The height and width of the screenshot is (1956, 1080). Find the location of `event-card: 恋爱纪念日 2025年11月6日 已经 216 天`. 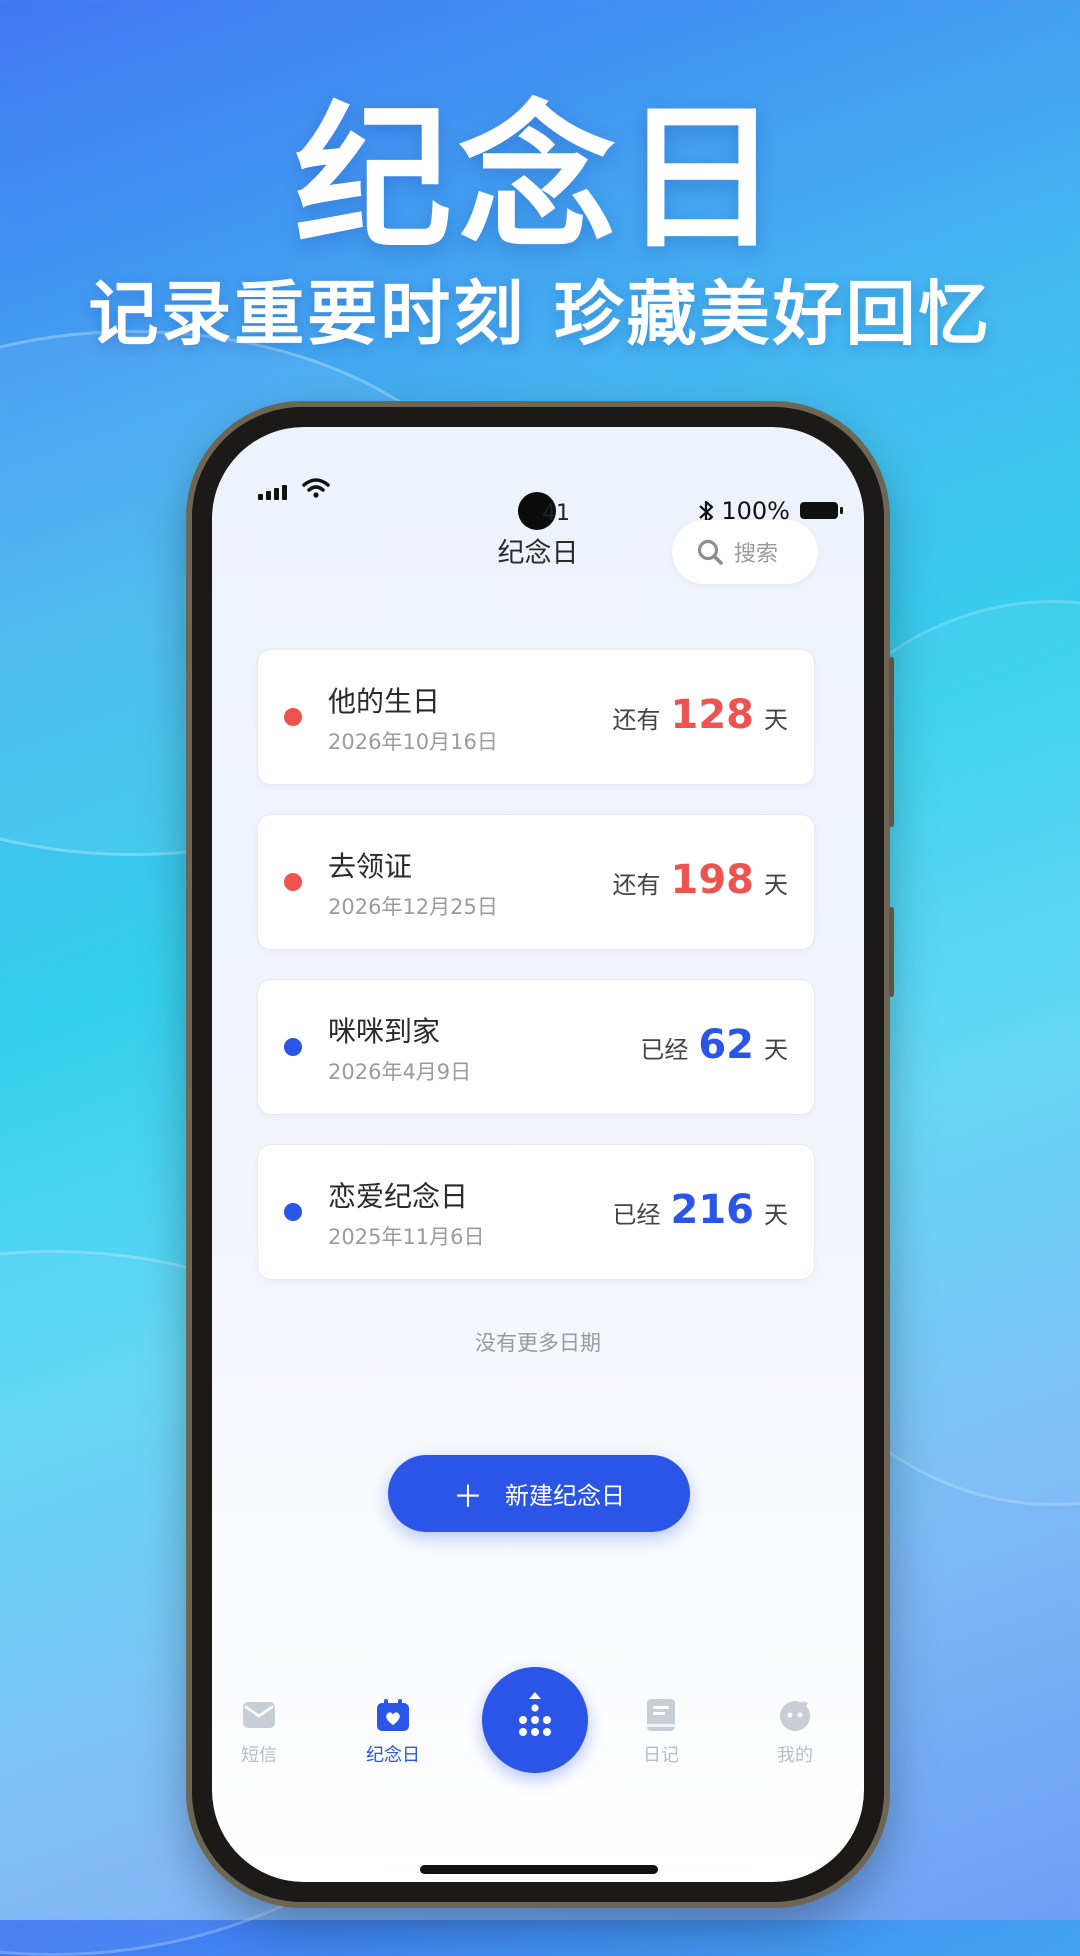

event-card: 恋爱纪念日 2025年11月6日 已经 216 天 is located at coordinates (536, 1212).